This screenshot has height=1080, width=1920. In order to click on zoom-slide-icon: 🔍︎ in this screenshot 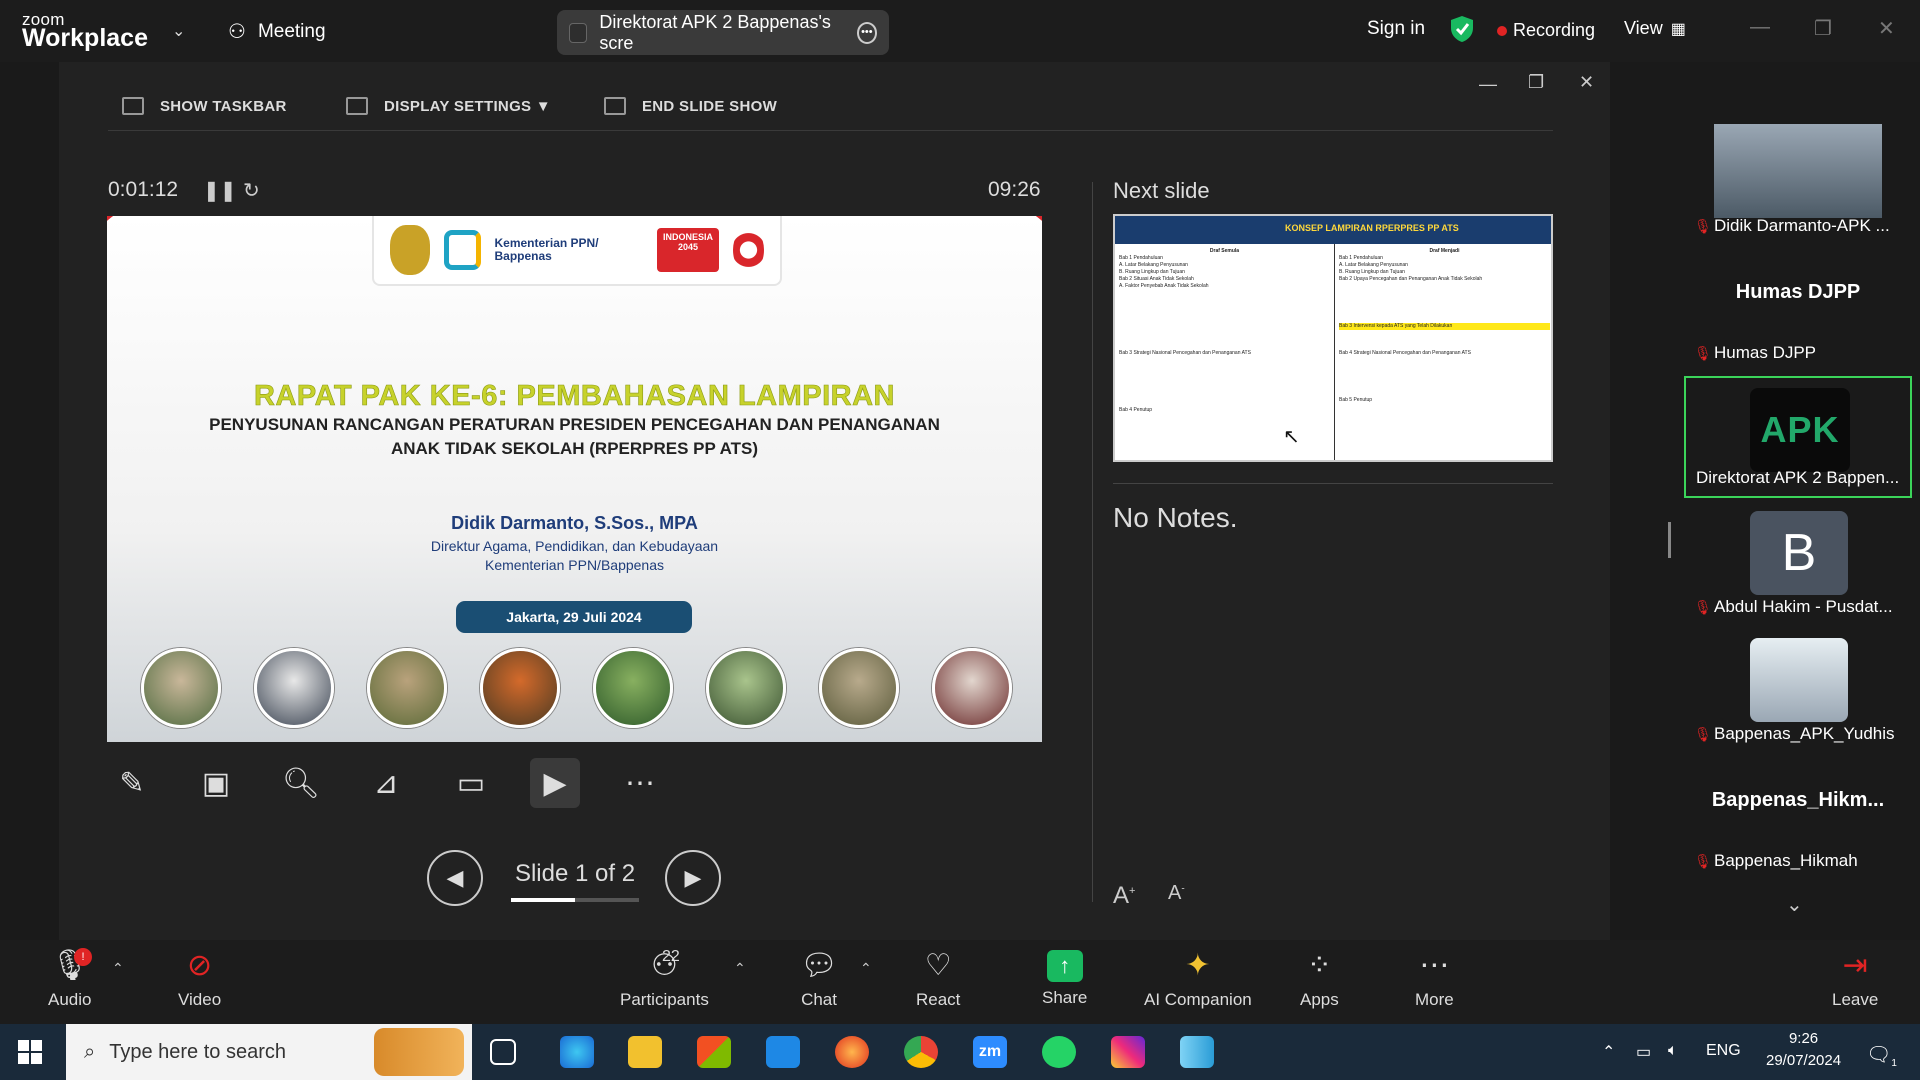, I will do `click(301, 783)`.